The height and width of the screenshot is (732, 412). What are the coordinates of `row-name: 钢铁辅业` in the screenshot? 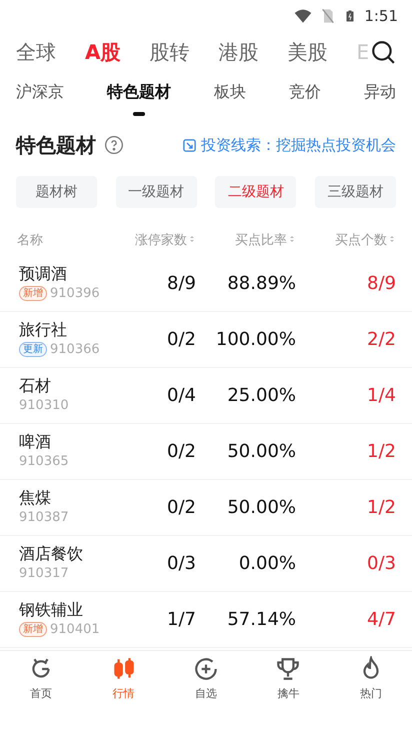 It's located at (51, 610).